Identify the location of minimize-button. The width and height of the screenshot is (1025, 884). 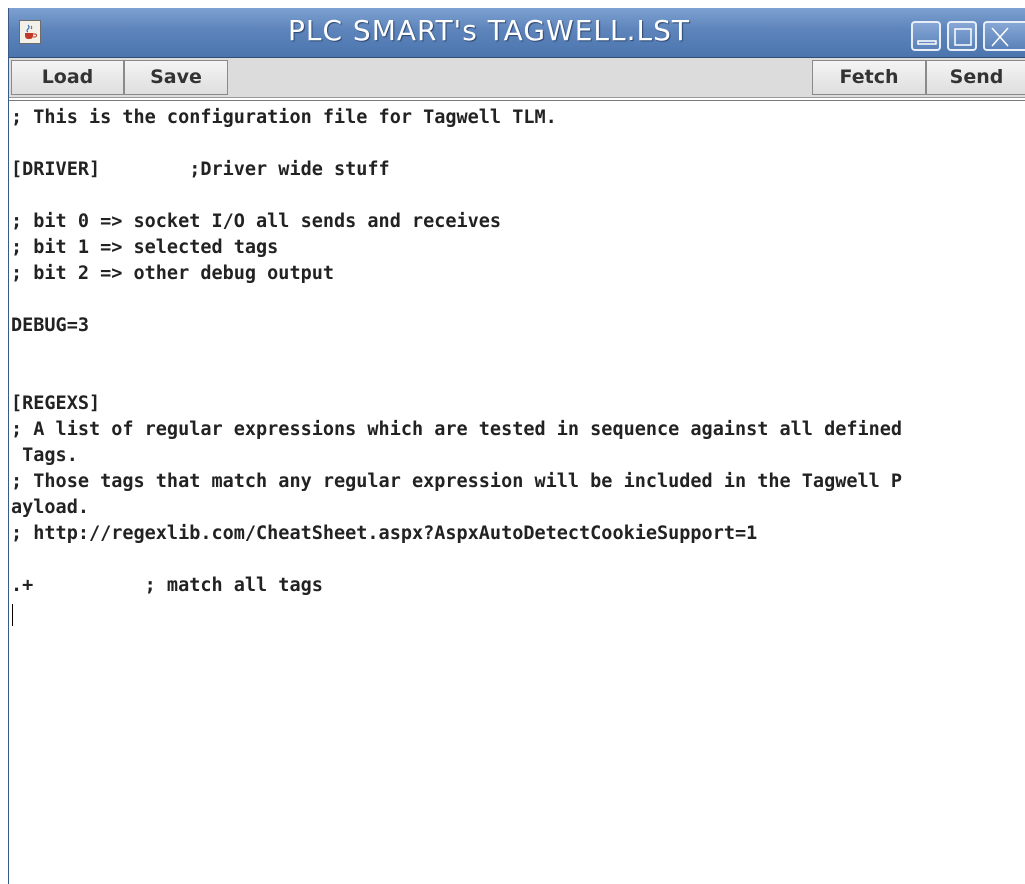
(926, 36).